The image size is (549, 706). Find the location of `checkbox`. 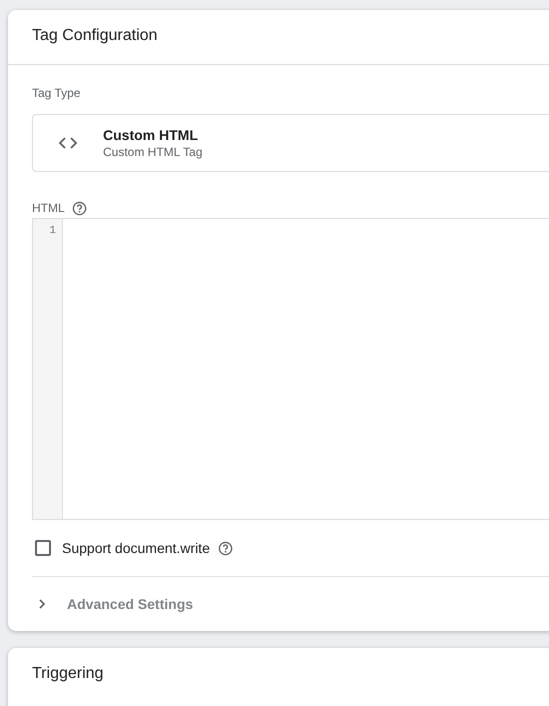

checkbox is located at coordinates (43, 548).